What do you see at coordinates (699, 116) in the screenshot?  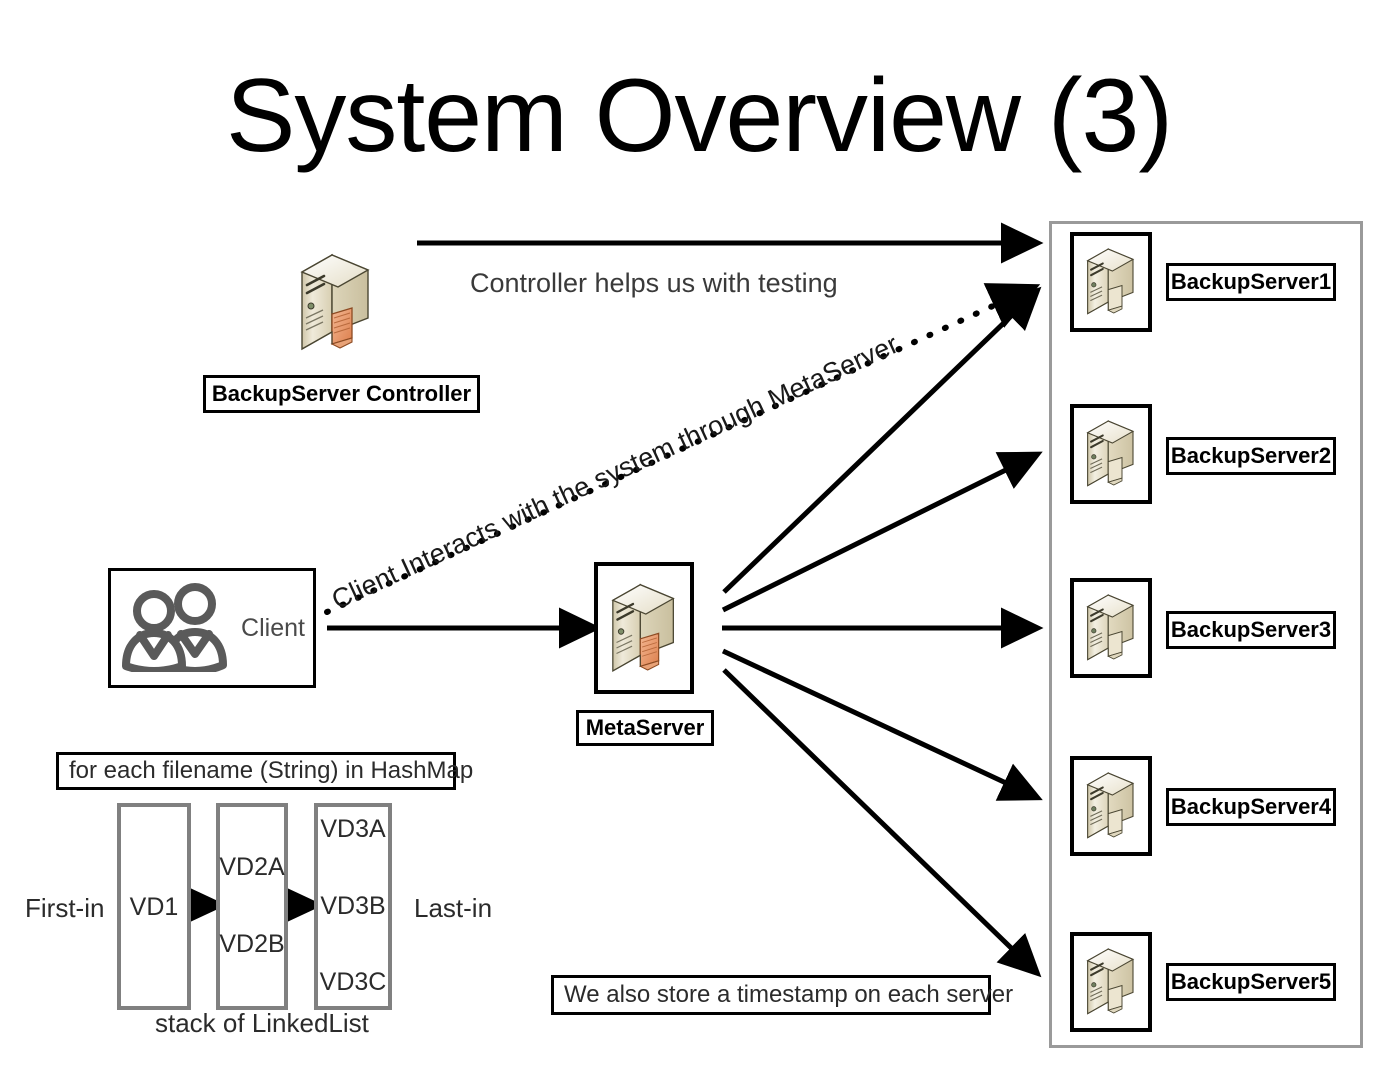 I see `page-title: System Overview (3)` at bounding box center [699, 116].